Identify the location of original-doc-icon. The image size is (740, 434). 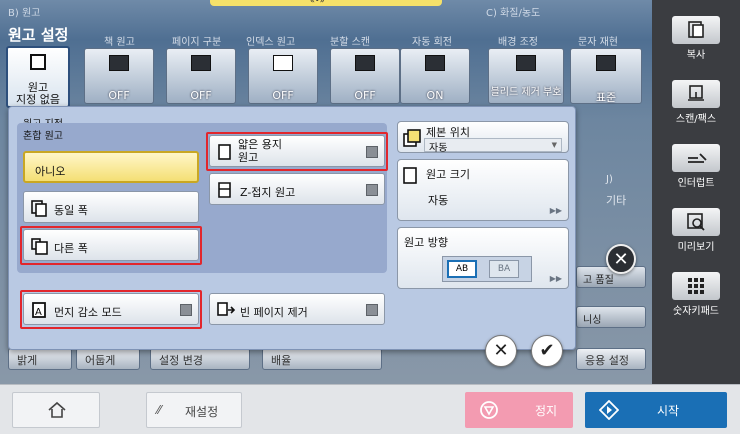
(38, 62).